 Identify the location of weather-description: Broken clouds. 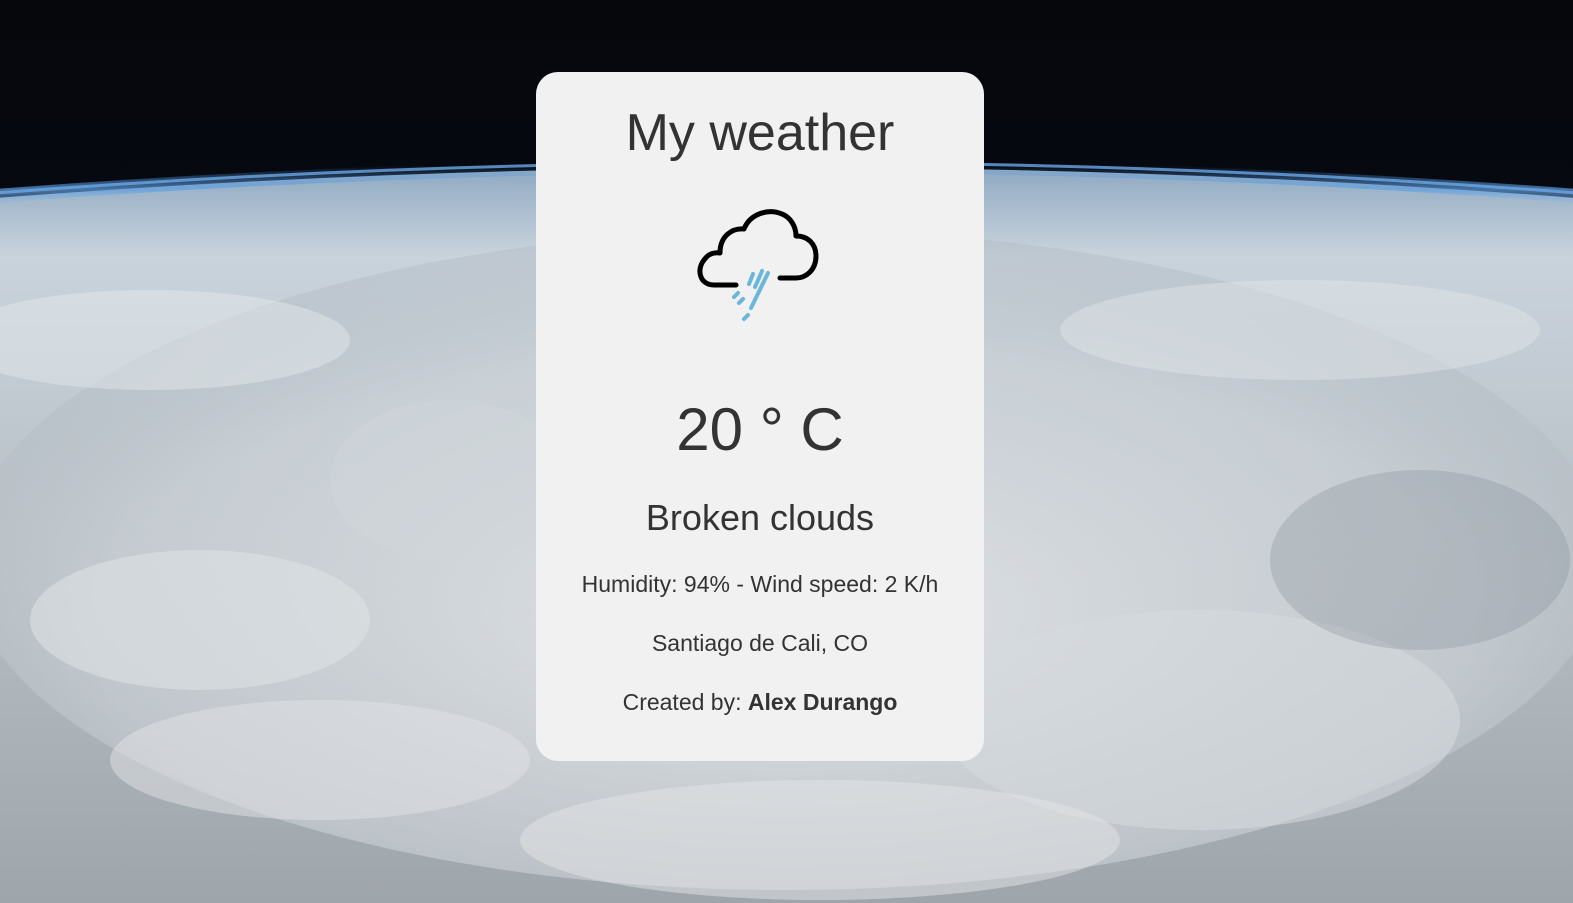
(760, 517).